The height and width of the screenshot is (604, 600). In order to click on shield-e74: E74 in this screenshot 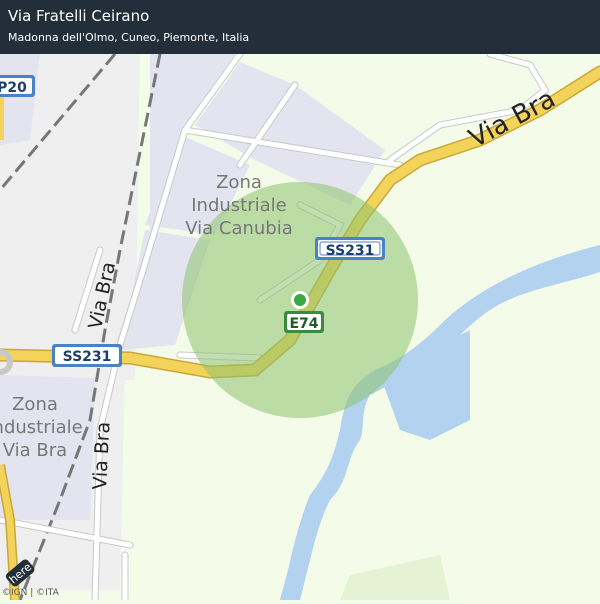, I will do `click(304, 322)`.